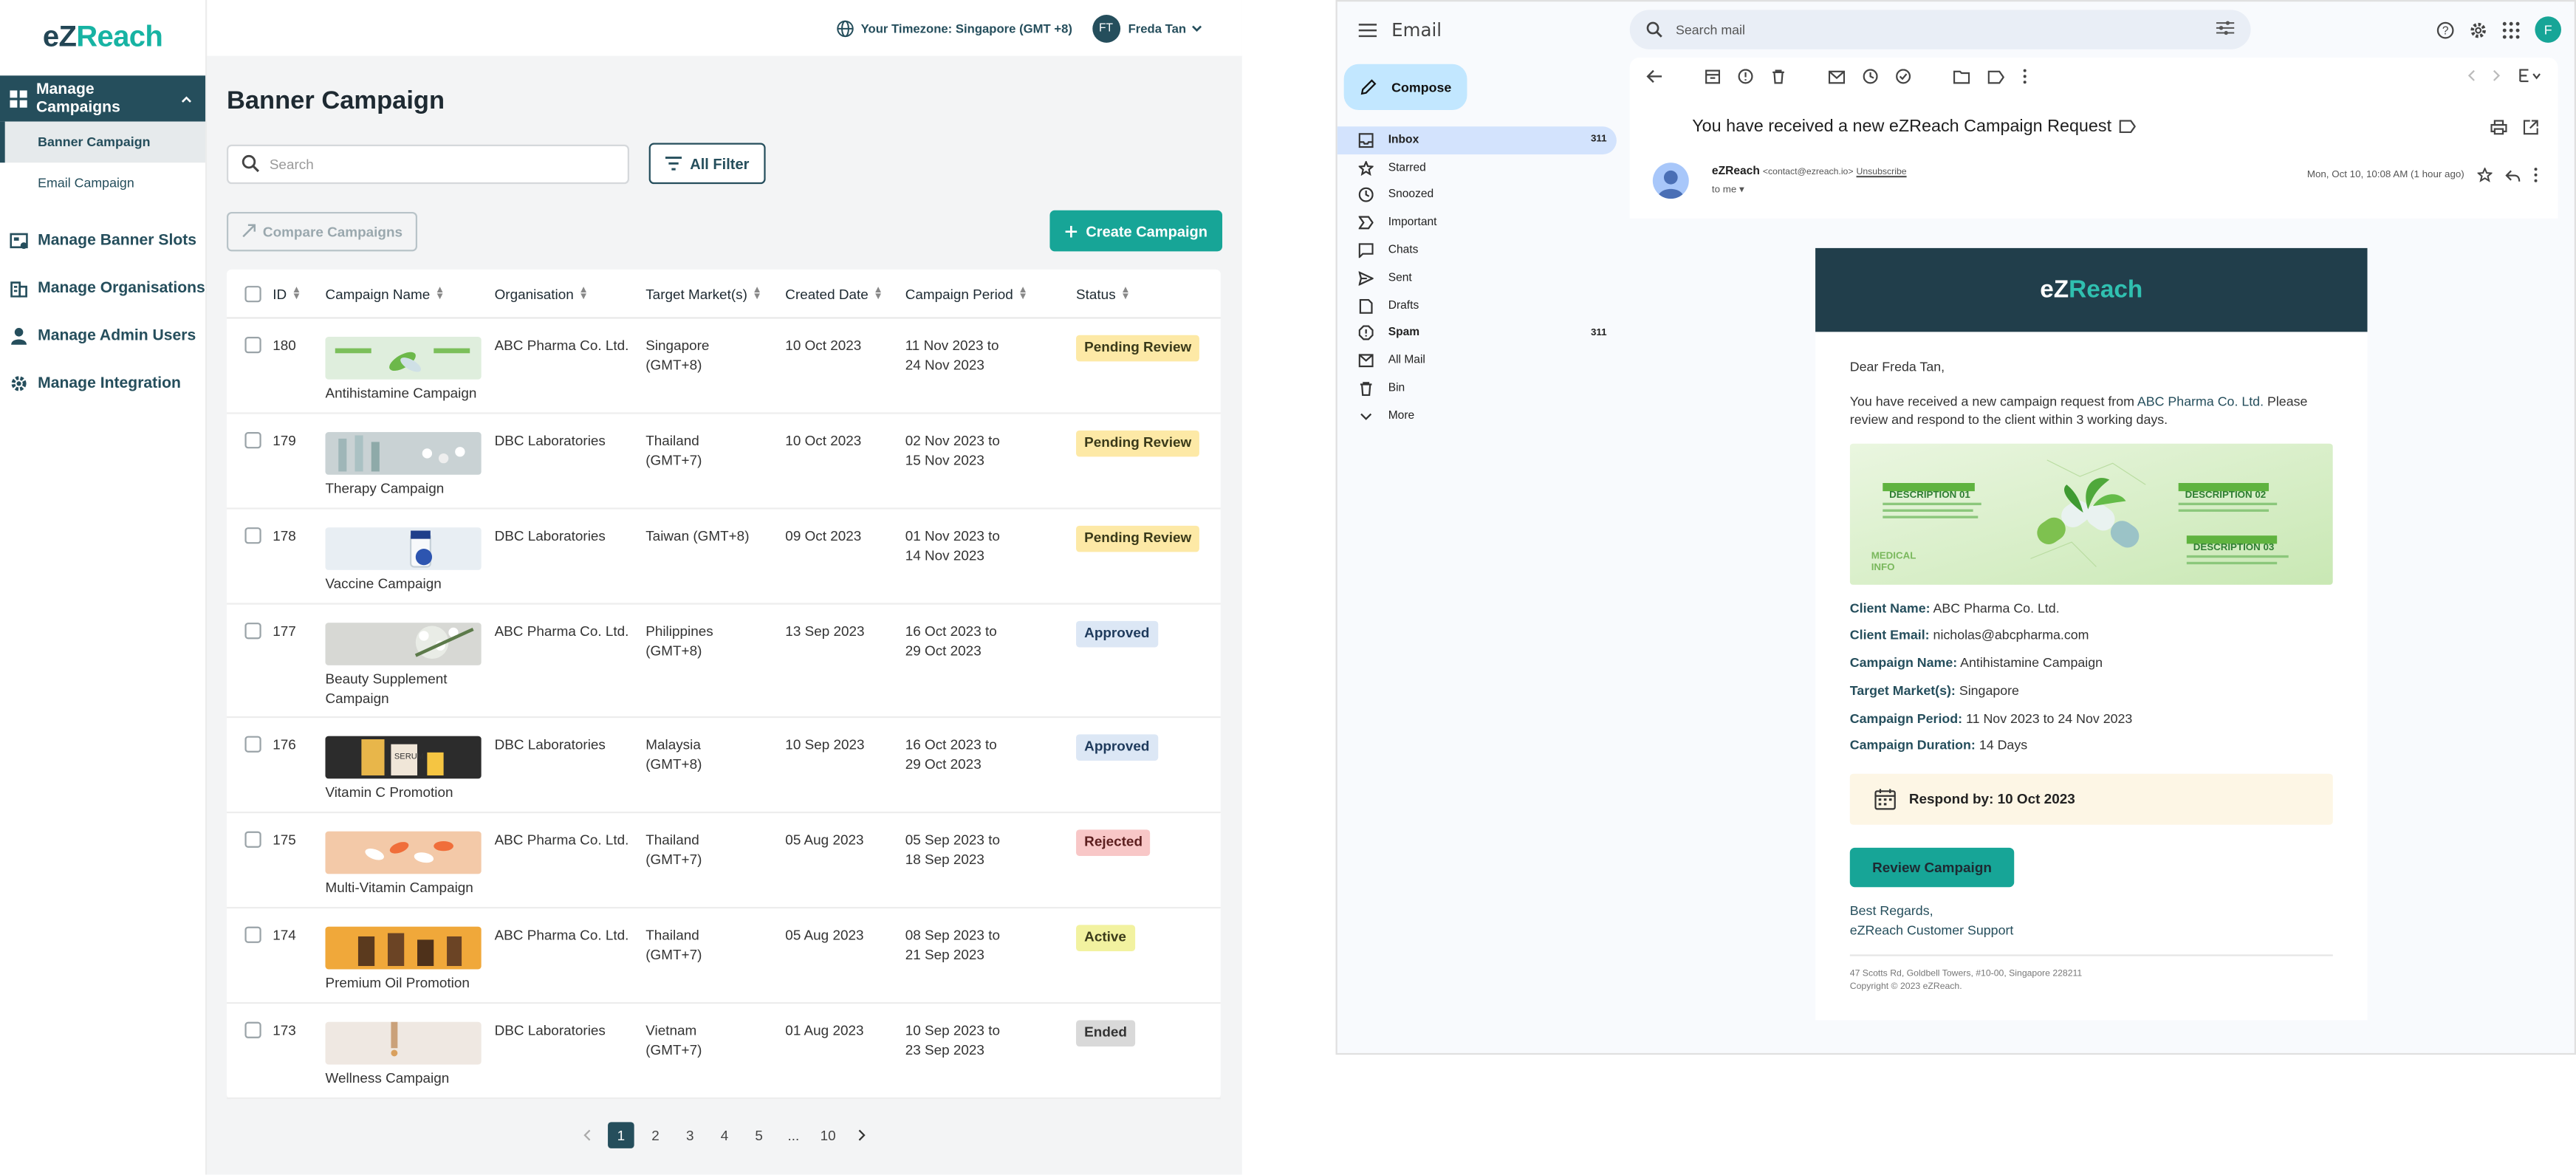 This screenshot has height=1175, width=2576. What do you see at coordinates (2513, 175) in the screenshot?
I see `reply-icon` at bounding box center [2513, 175].